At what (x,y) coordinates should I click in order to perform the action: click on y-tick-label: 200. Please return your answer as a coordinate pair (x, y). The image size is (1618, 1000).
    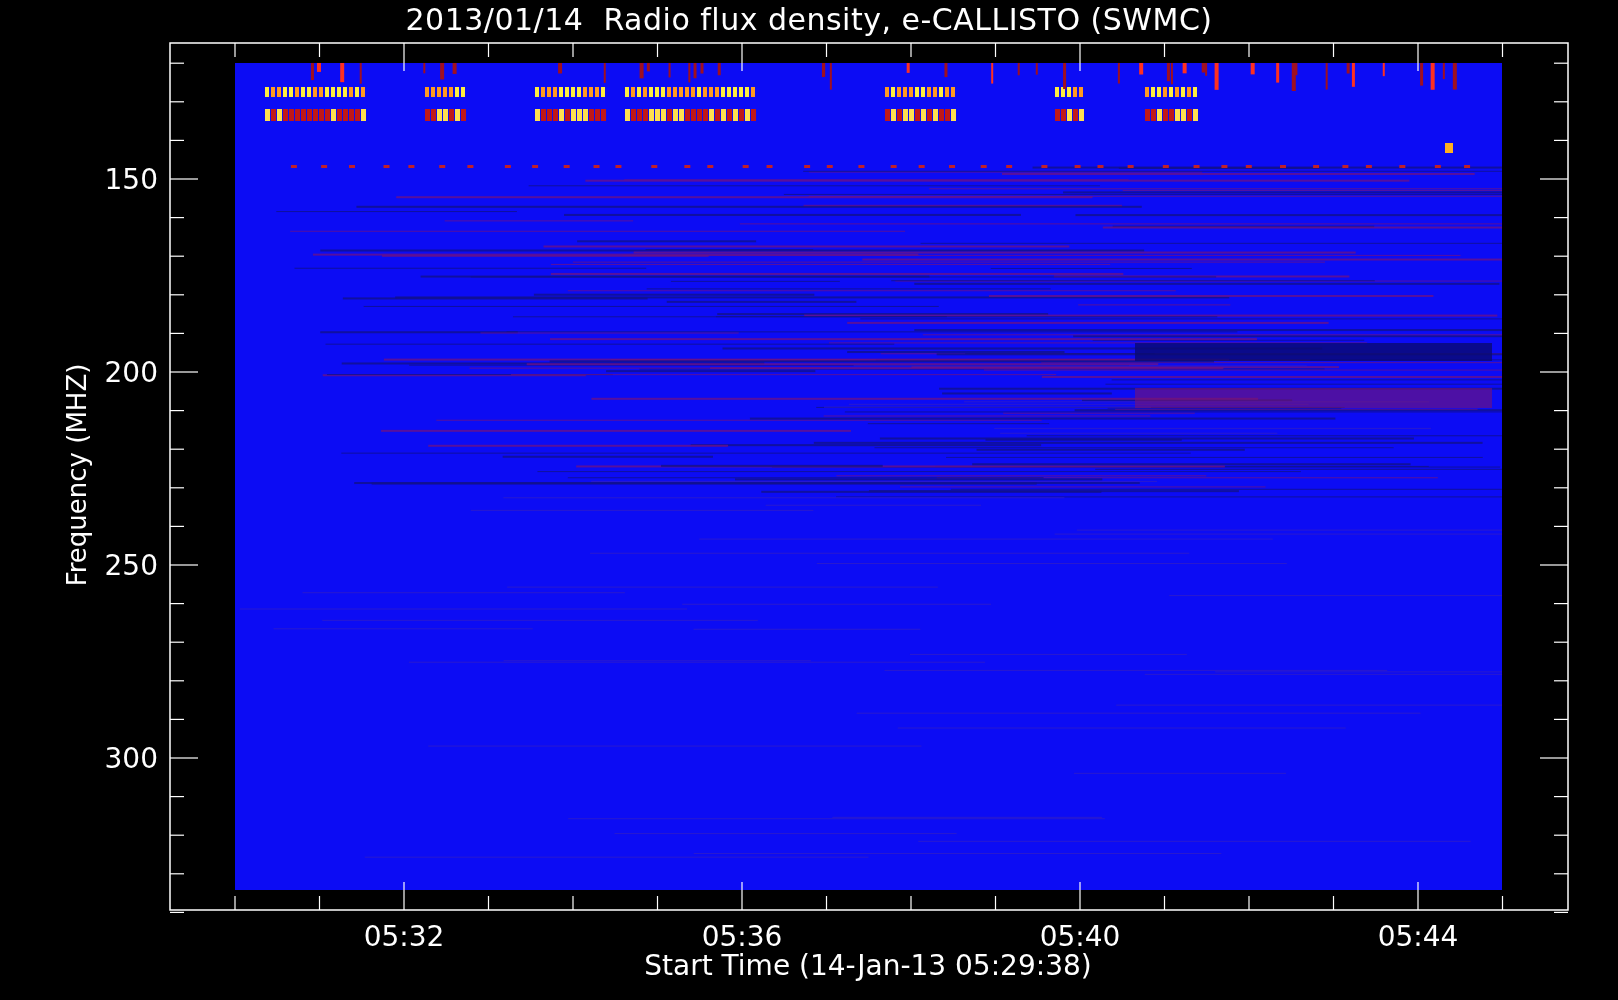
    Looking at the image, I should click on (131, 372).